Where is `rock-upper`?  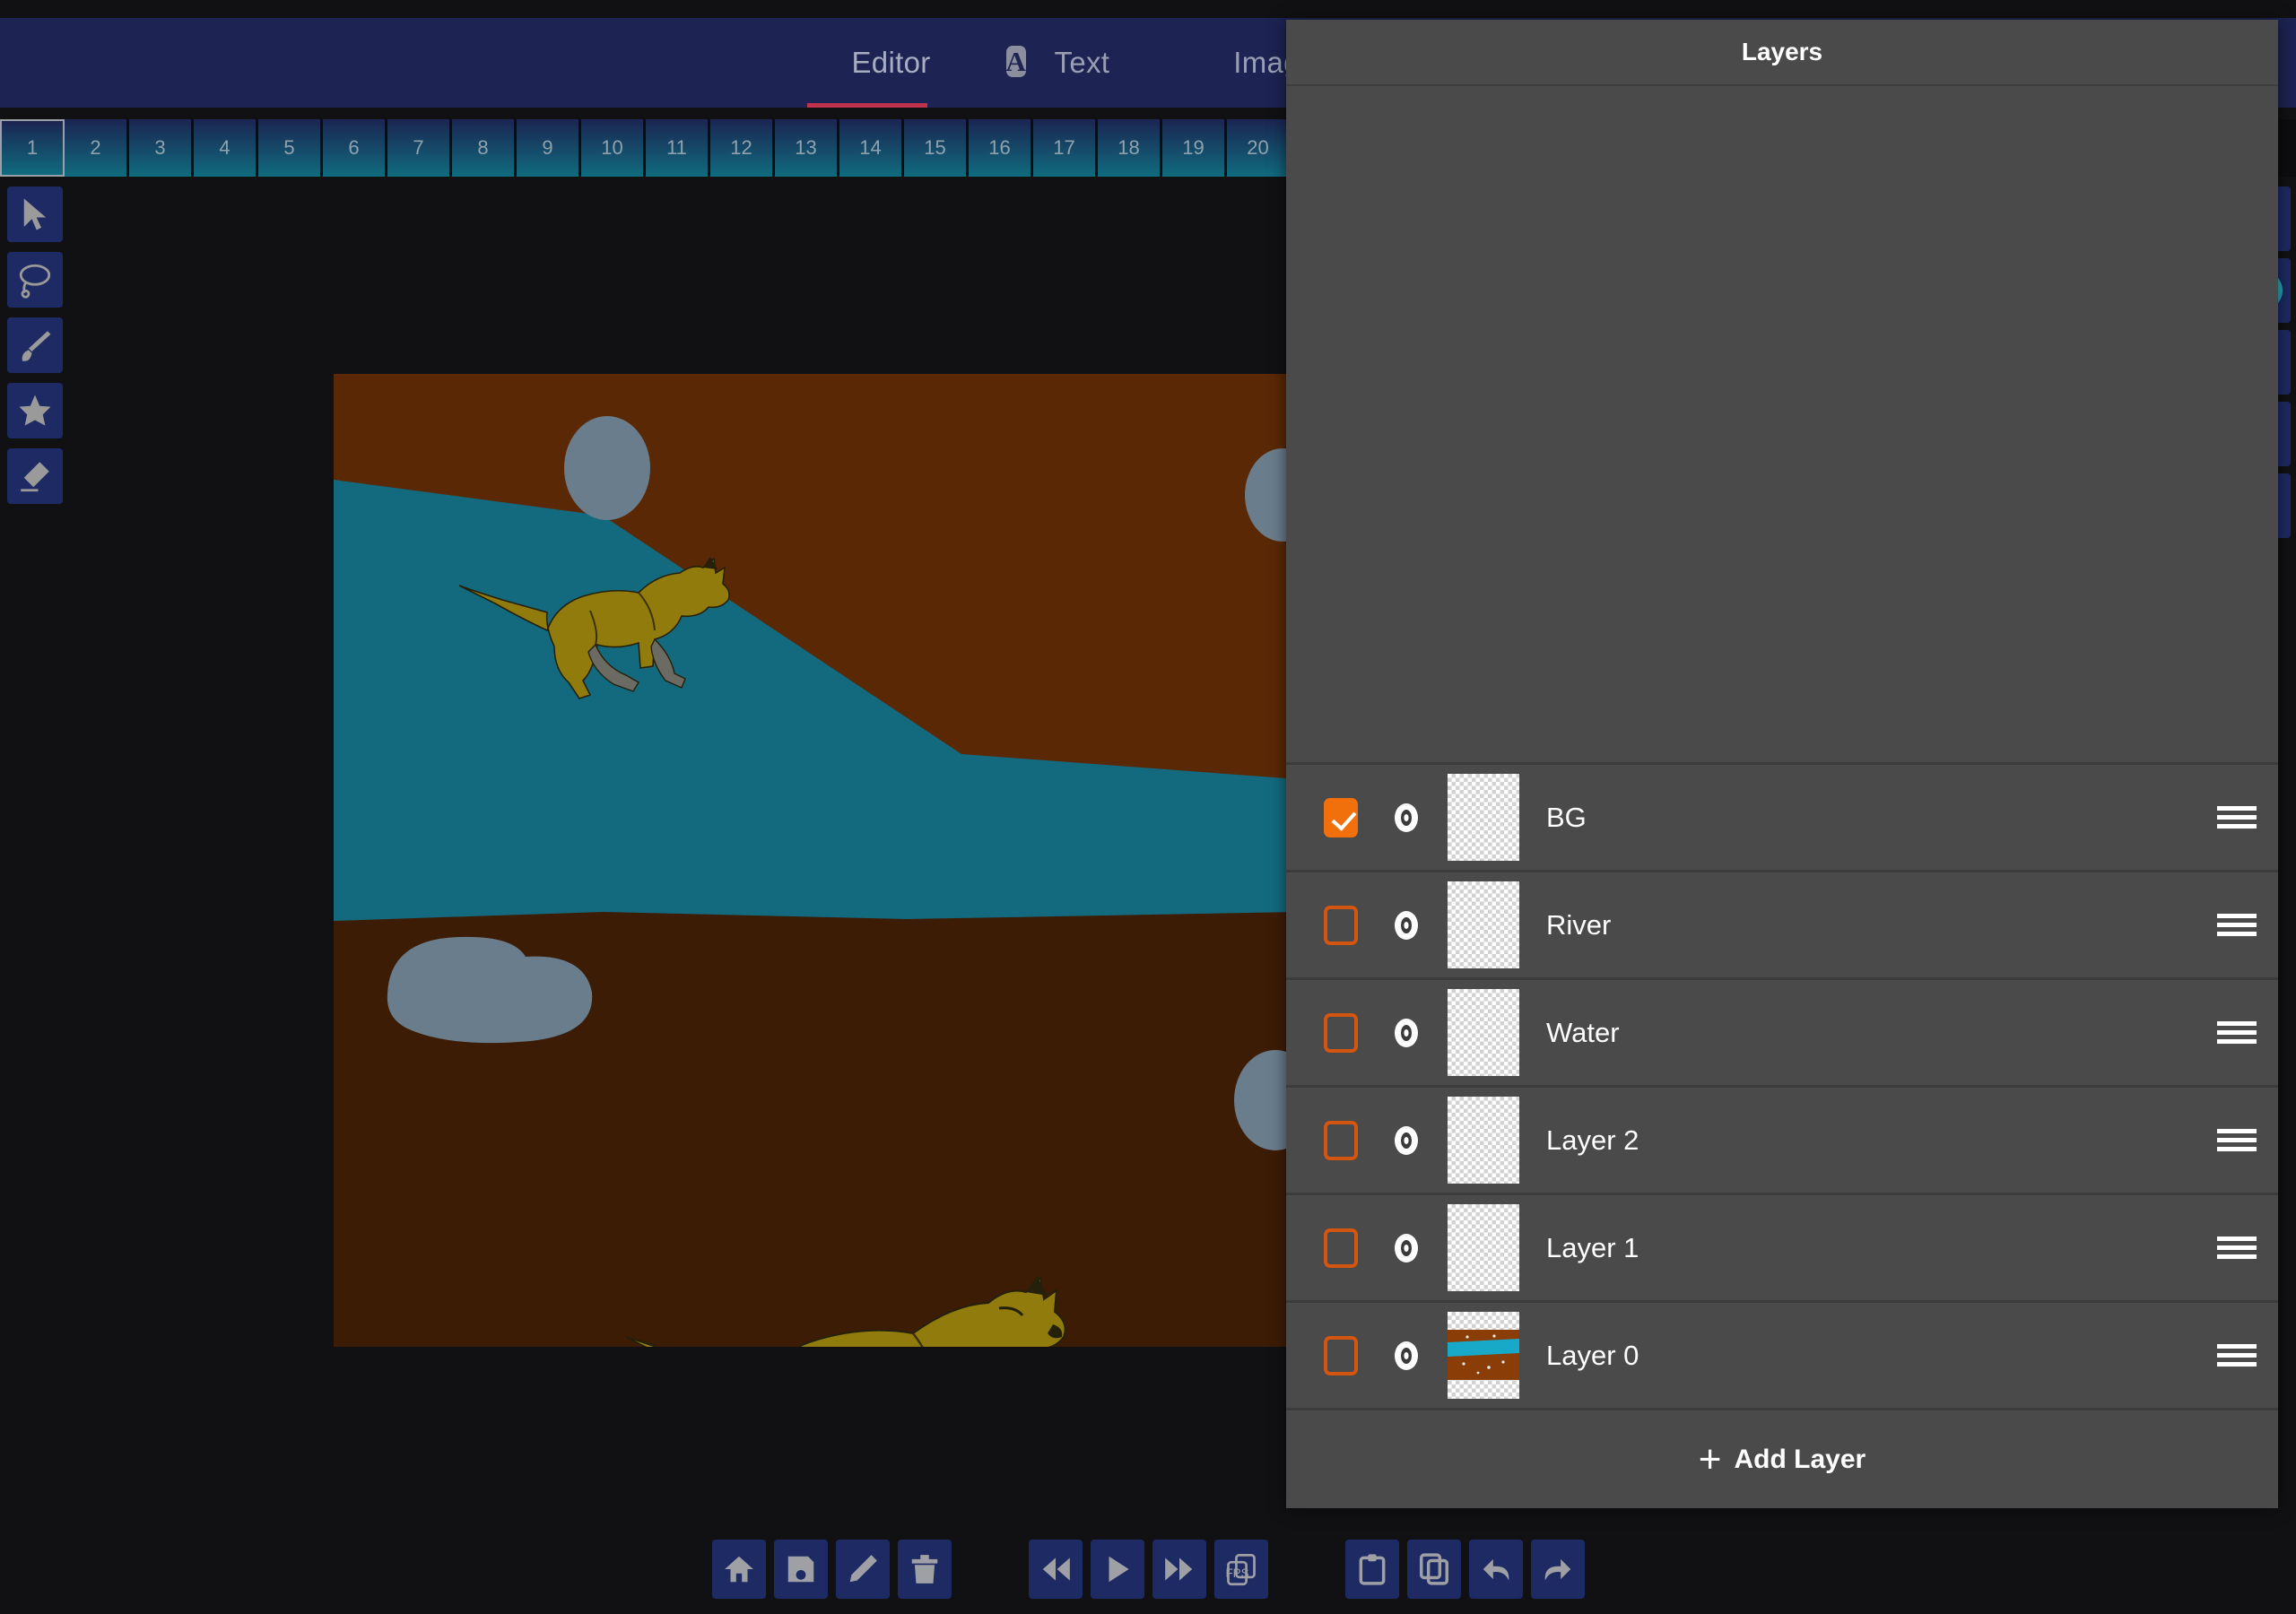 rock-upper is located at coordinates (607, 468).